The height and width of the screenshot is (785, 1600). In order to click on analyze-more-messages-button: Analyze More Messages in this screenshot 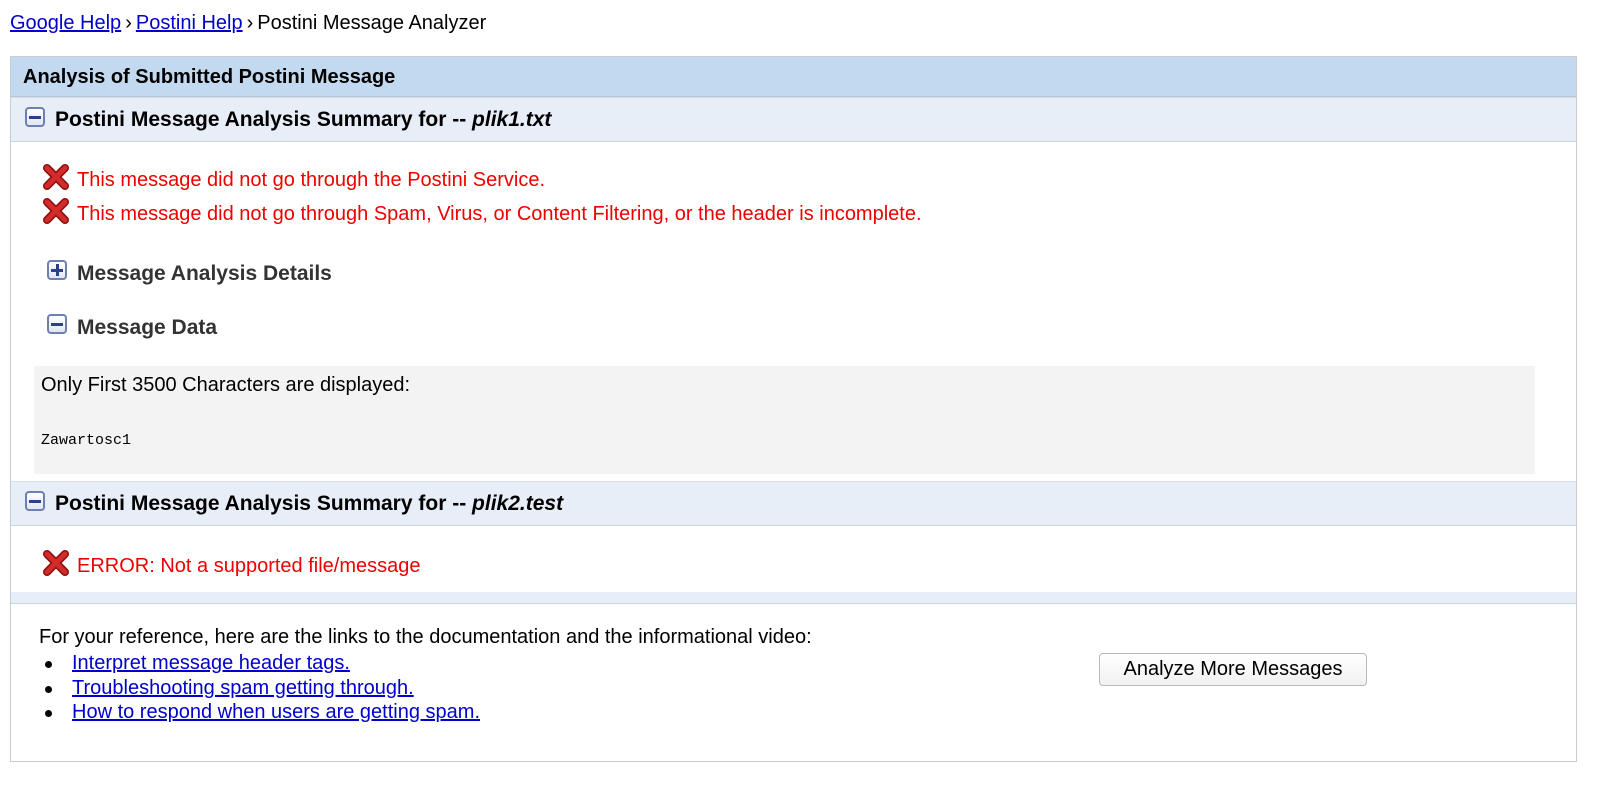, I will do `click(1233, 669)`.